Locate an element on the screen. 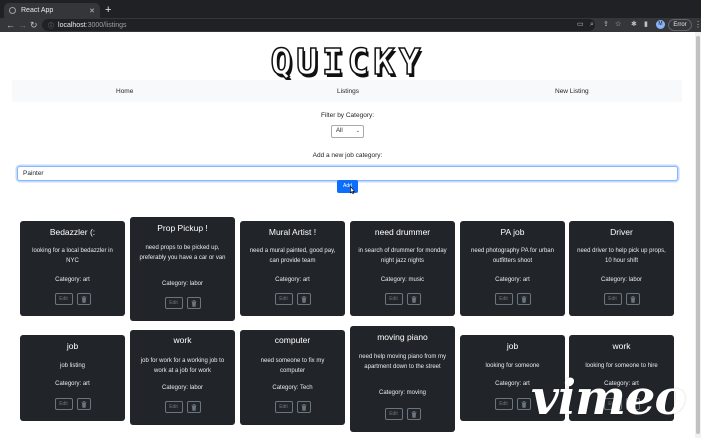 The height and width of the screenshot is (438, 701). category-input: Painter is located at coordinates (347, 173).